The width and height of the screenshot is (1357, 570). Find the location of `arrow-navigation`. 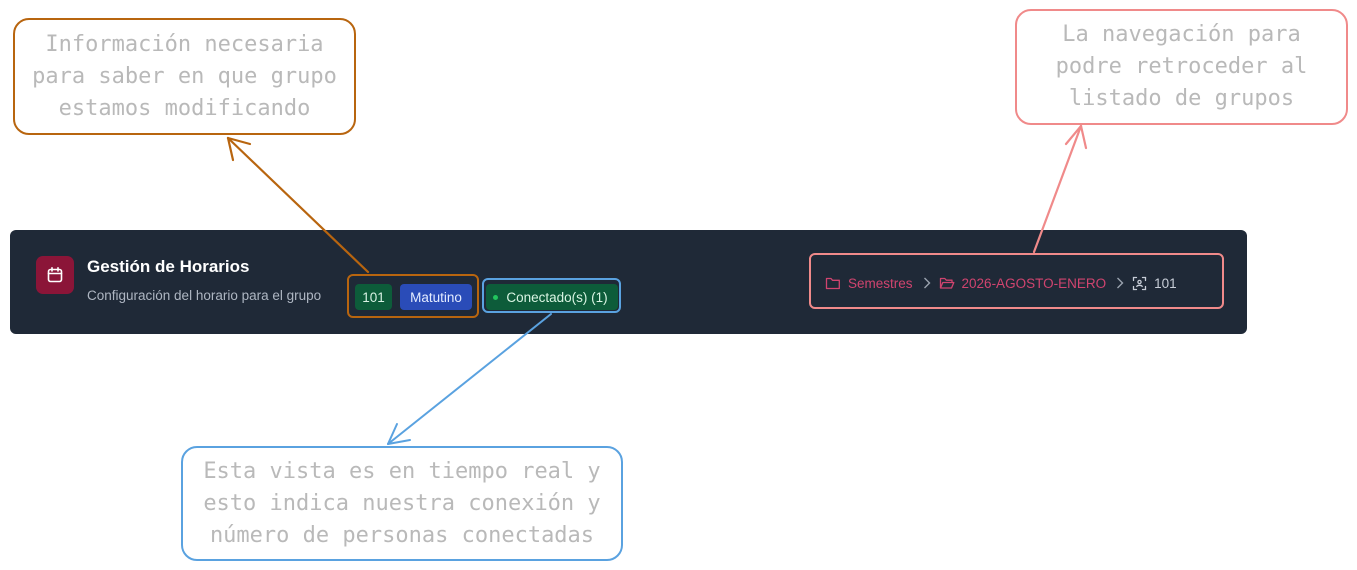

arrow-navigation is located at coordinates (1060, 189).